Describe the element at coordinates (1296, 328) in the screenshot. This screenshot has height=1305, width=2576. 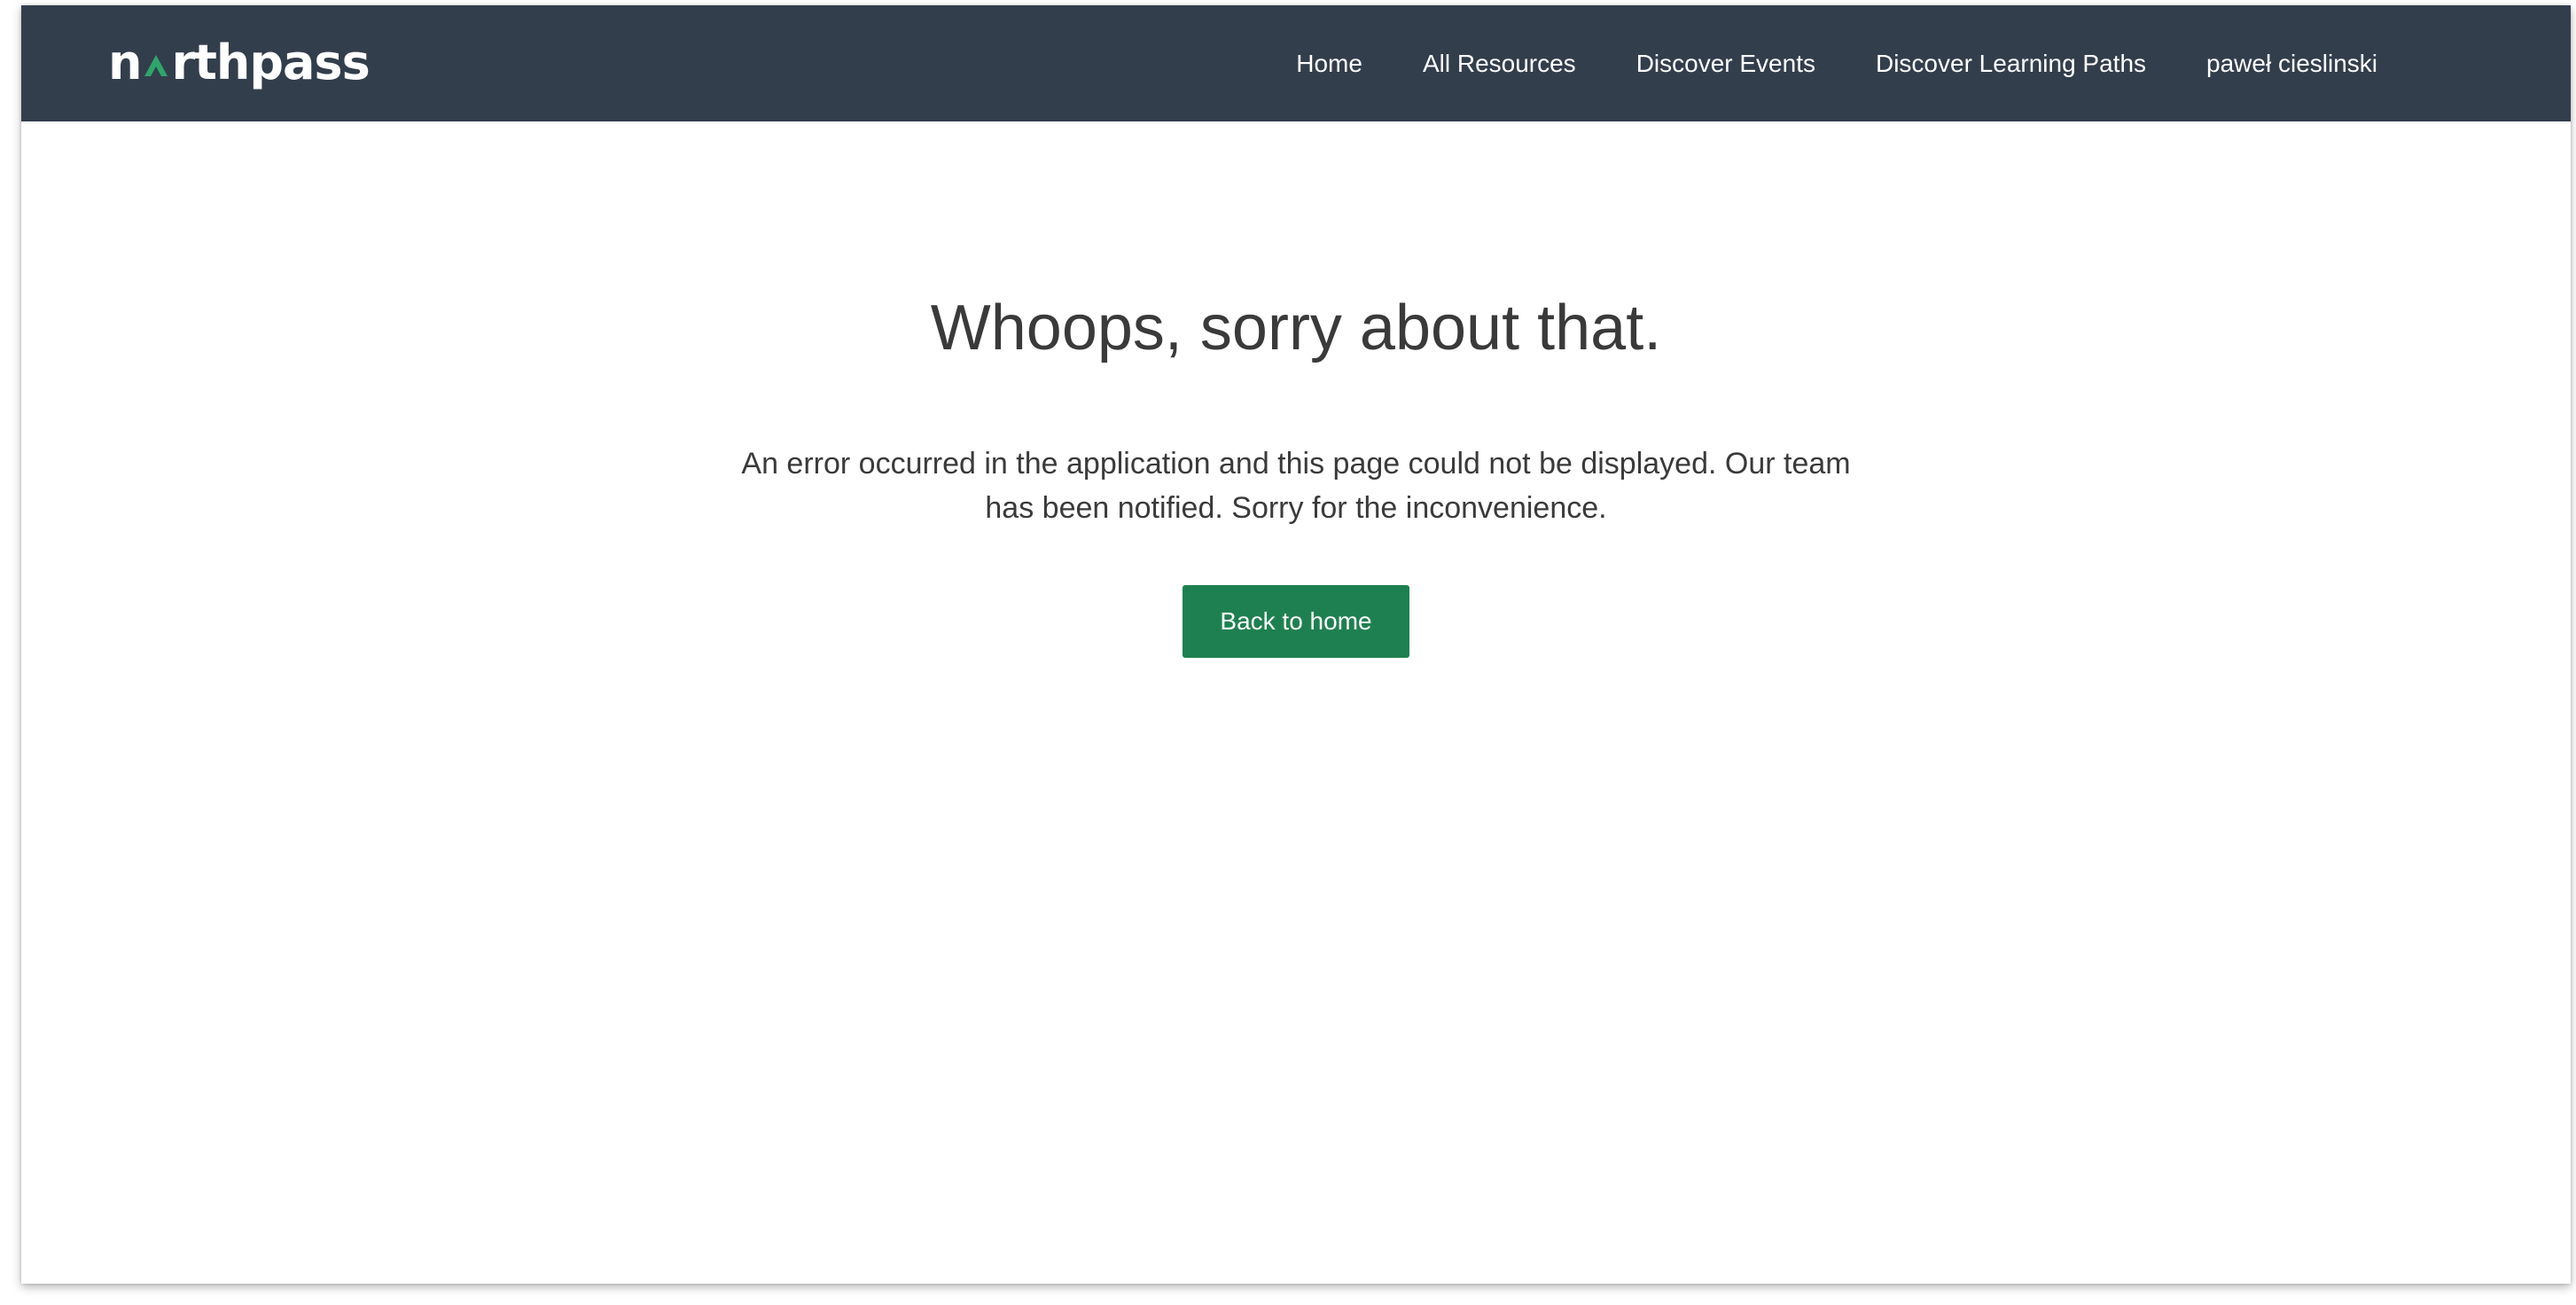
I see `page-title: Whoops, sorry about that.` at that location.